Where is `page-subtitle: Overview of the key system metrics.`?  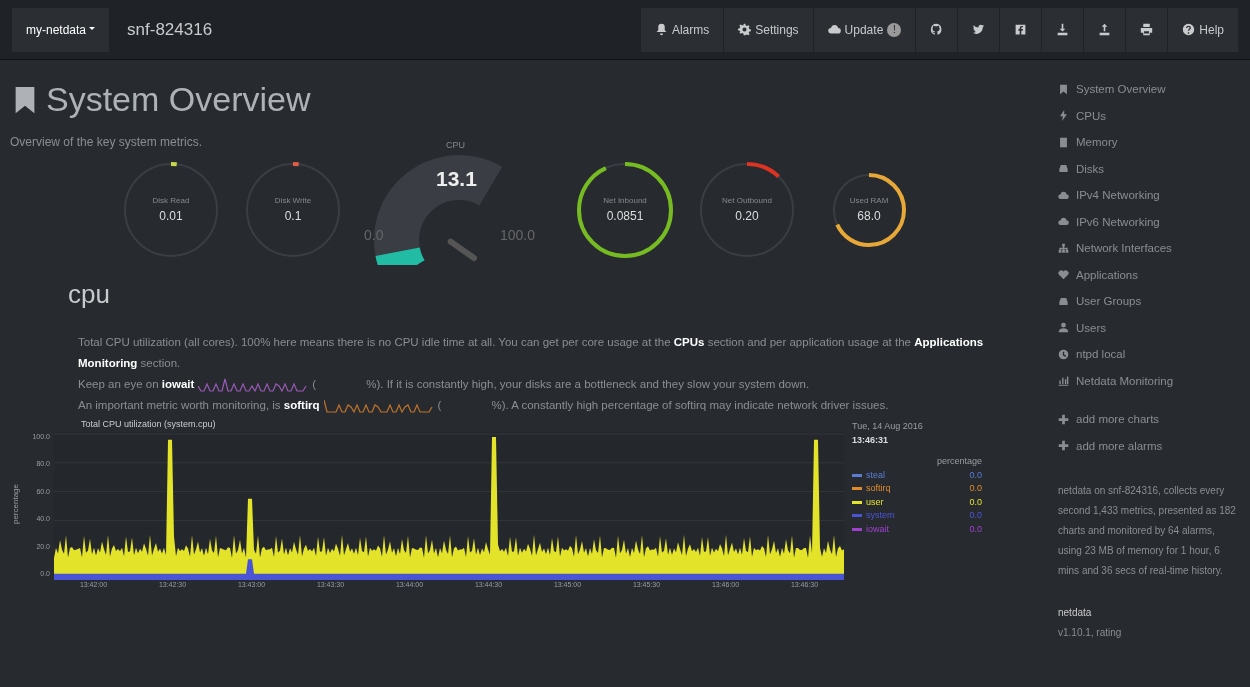 page-subtitle: Overview of the key system metrics. is located at coordinates (106, 142).